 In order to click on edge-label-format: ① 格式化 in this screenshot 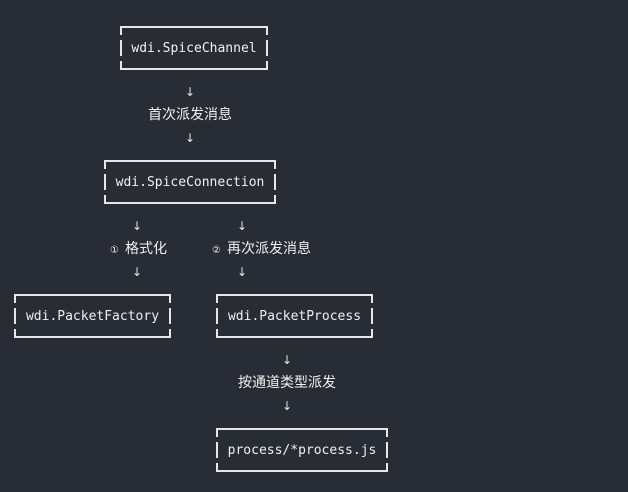, I will do `click(138, 250)`.